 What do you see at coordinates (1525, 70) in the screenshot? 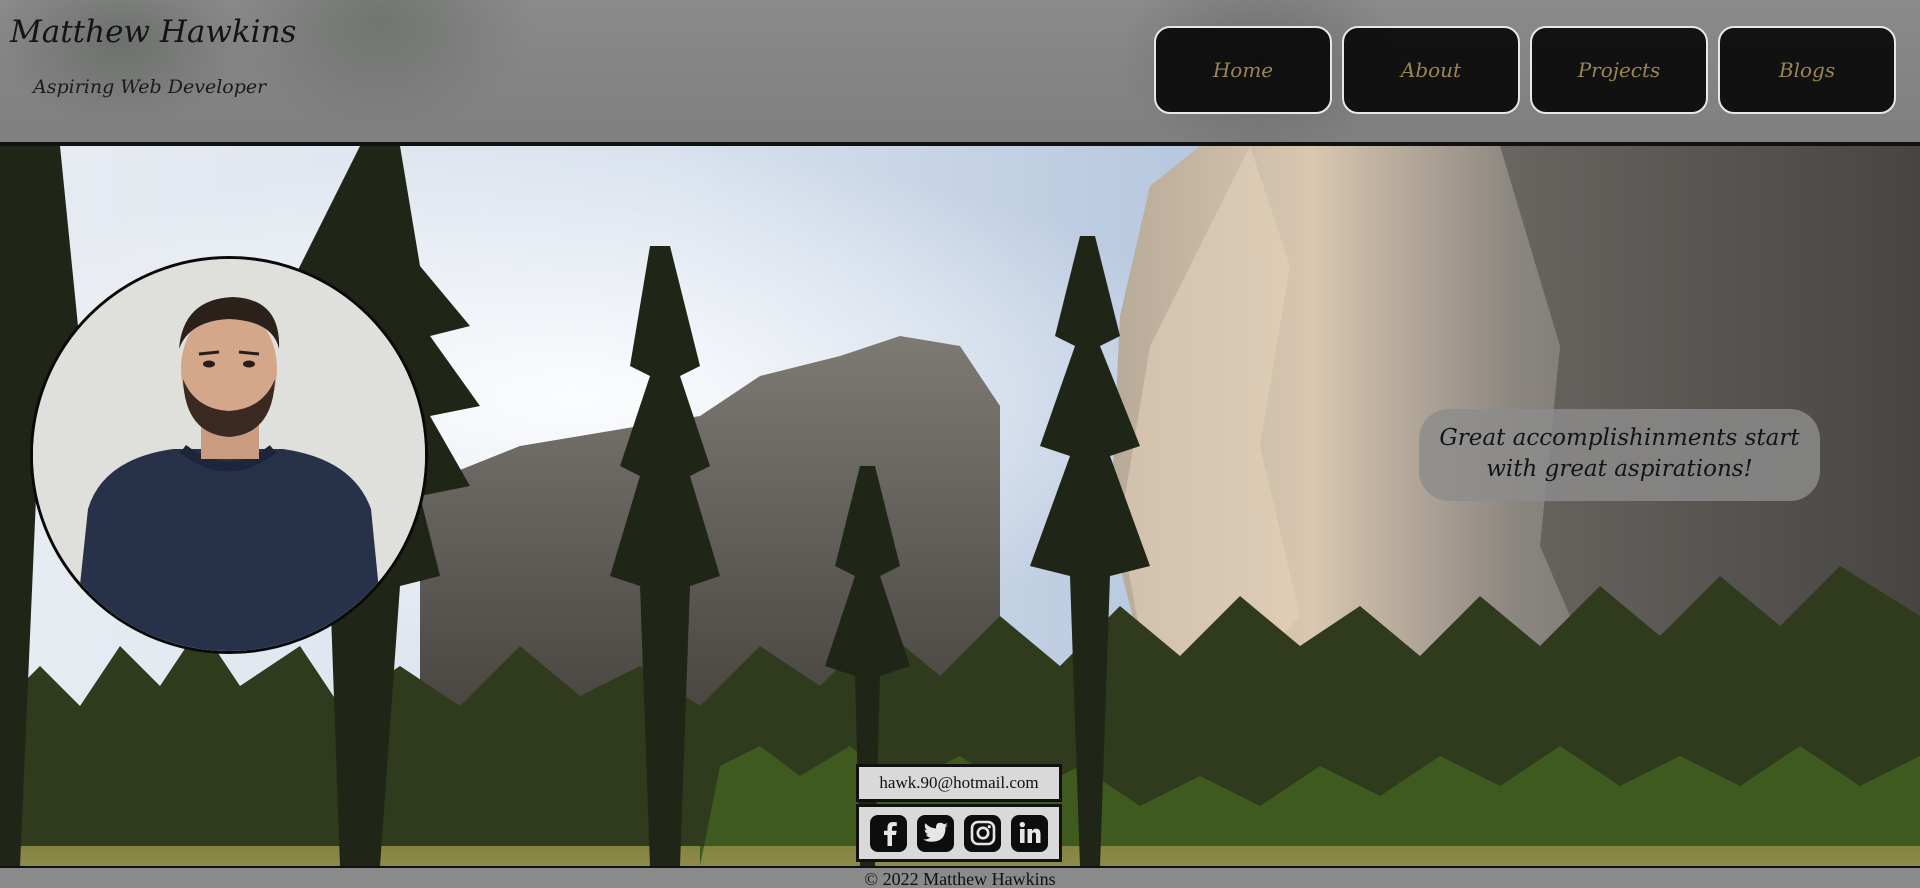
I see `main-nav: Home About Projects Blogs` at bounding box center [1525, 70].